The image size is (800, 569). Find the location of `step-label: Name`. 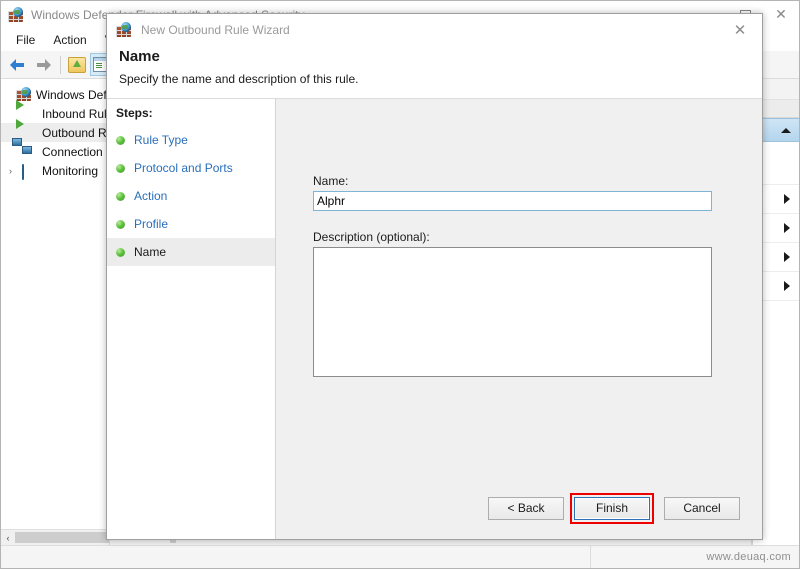

step-label: Name is located at coordinates (150, 252).